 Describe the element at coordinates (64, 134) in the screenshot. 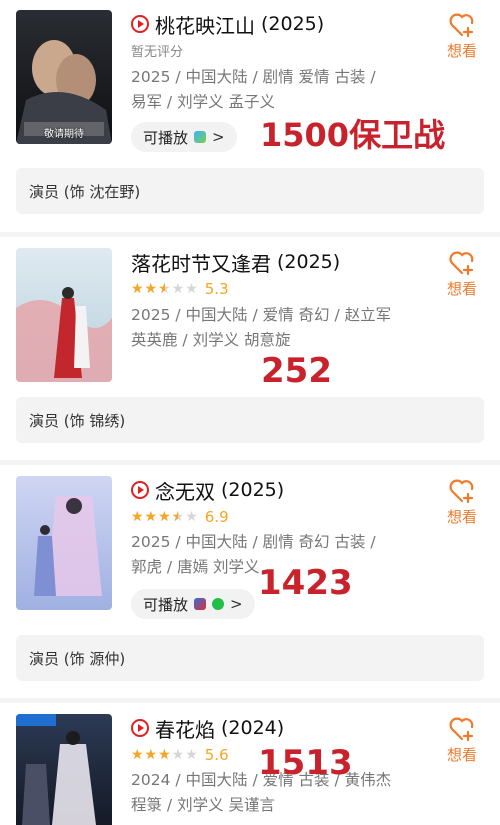

I see `poster-caption: 敬请期待` at that location.